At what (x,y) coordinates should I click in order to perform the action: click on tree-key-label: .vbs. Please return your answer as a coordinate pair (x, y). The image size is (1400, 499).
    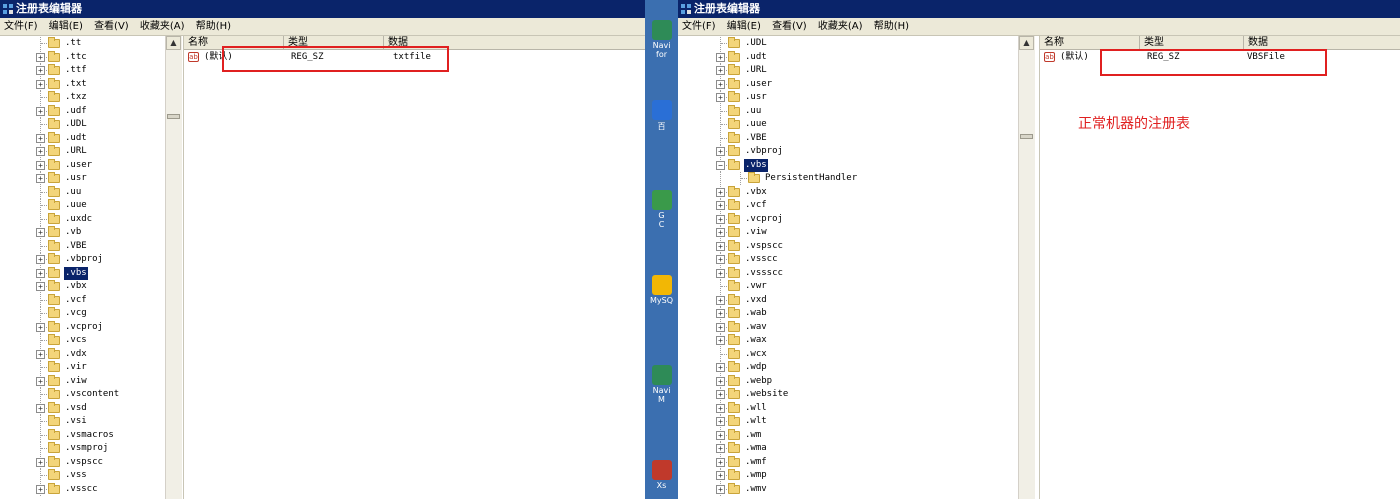
    Looking at the image, I should click on (756, 165).